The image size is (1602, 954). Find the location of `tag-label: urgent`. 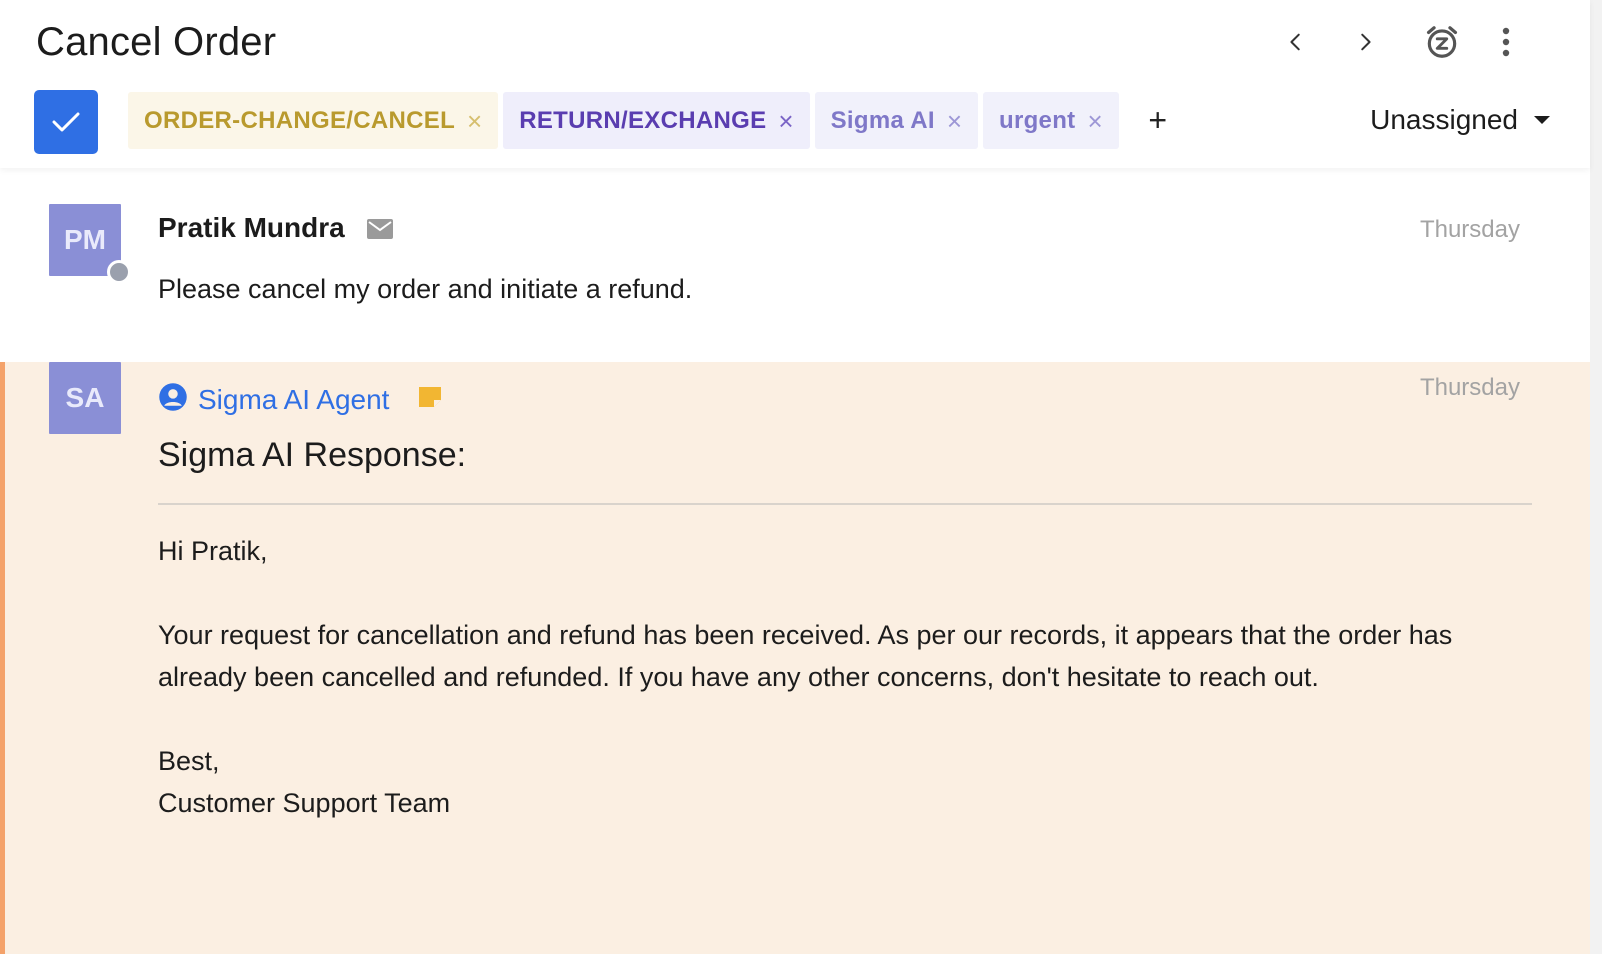

tag-label: urgent is located at coordinates (1037, 120).